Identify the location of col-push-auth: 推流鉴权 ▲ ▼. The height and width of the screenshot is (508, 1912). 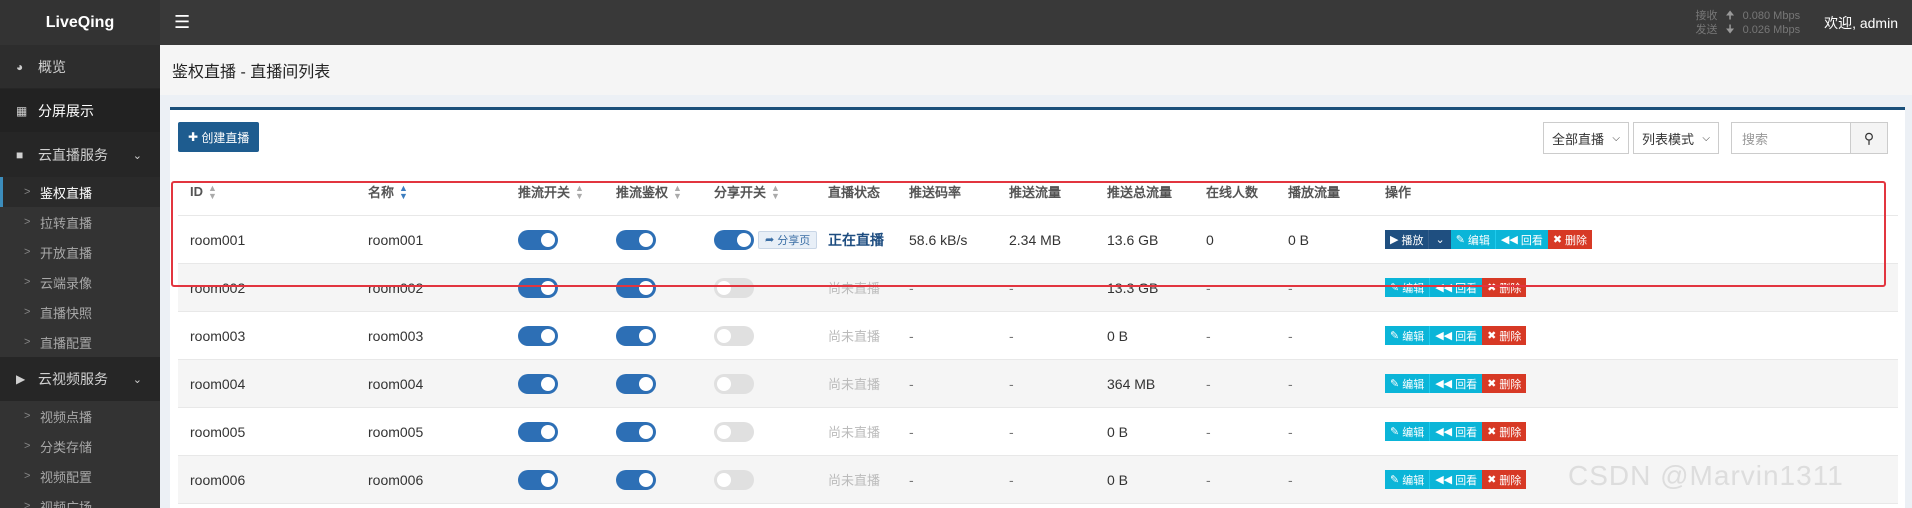
(649, 191).